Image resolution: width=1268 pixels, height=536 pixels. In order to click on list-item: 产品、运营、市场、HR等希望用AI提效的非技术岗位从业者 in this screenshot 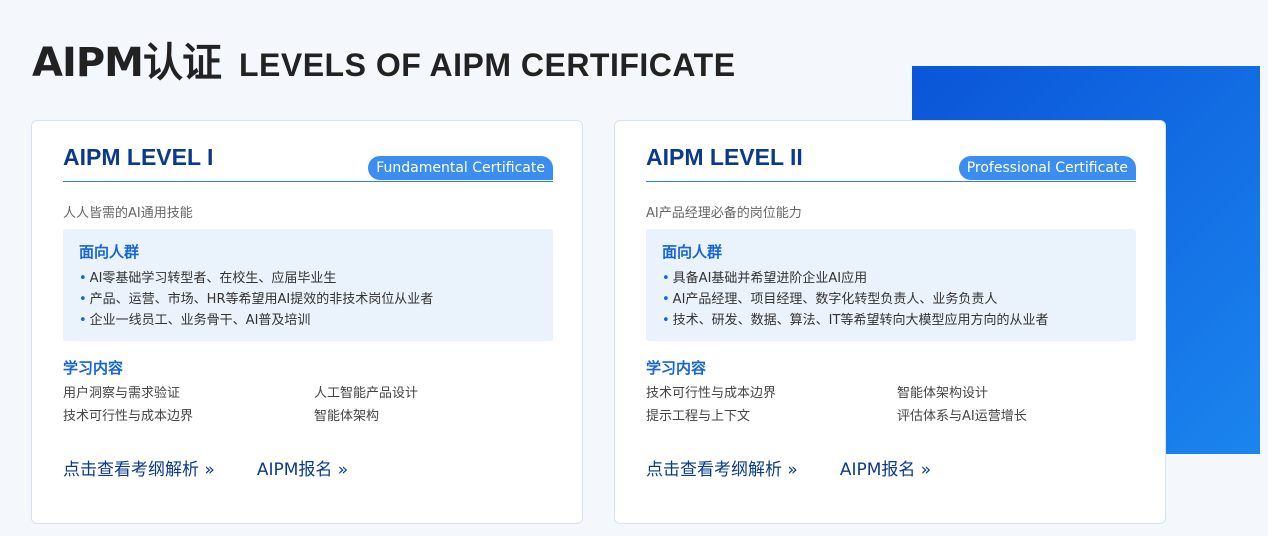, I will do `click(308, 299)`.